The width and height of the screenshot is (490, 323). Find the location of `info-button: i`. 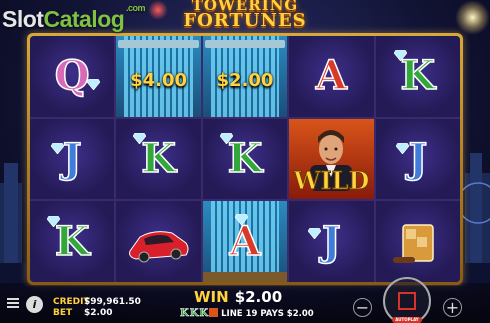

info-button: i is located at coordinates (34, 304).